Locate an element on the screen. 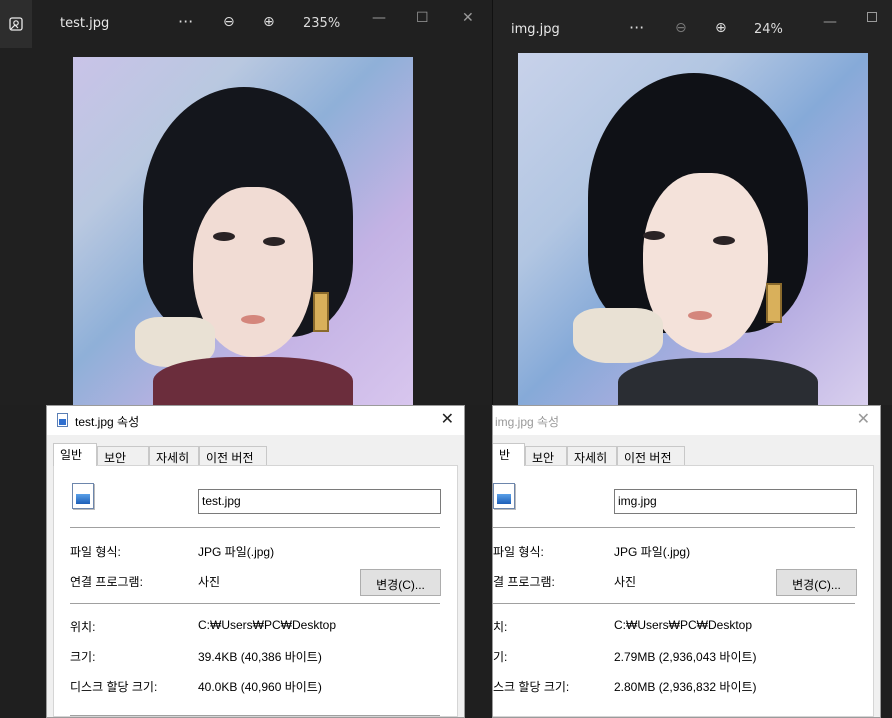  file-icon is located at coordinates (62, 420).